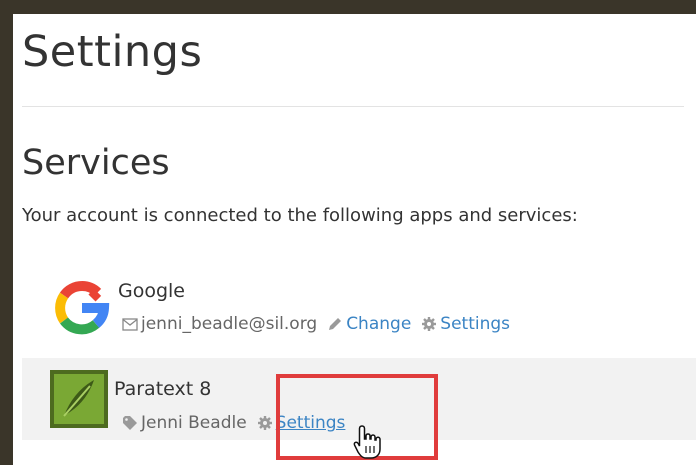 The width and height of the screenshot is (696, 465). What do you see at coordinates (475, 324) in the screenshot?
I see `google-settings-link: Settings` at bounding box center [475, 324].